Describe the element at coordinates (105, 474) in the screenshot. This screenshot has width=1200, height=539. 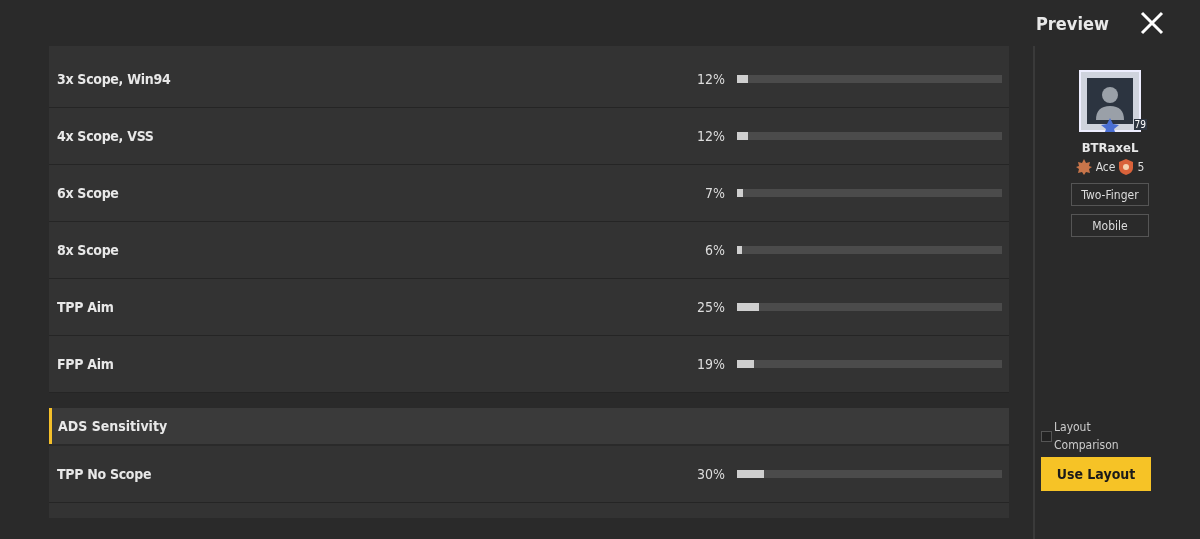
I see `setting-label: TPP No Scope` at that location.